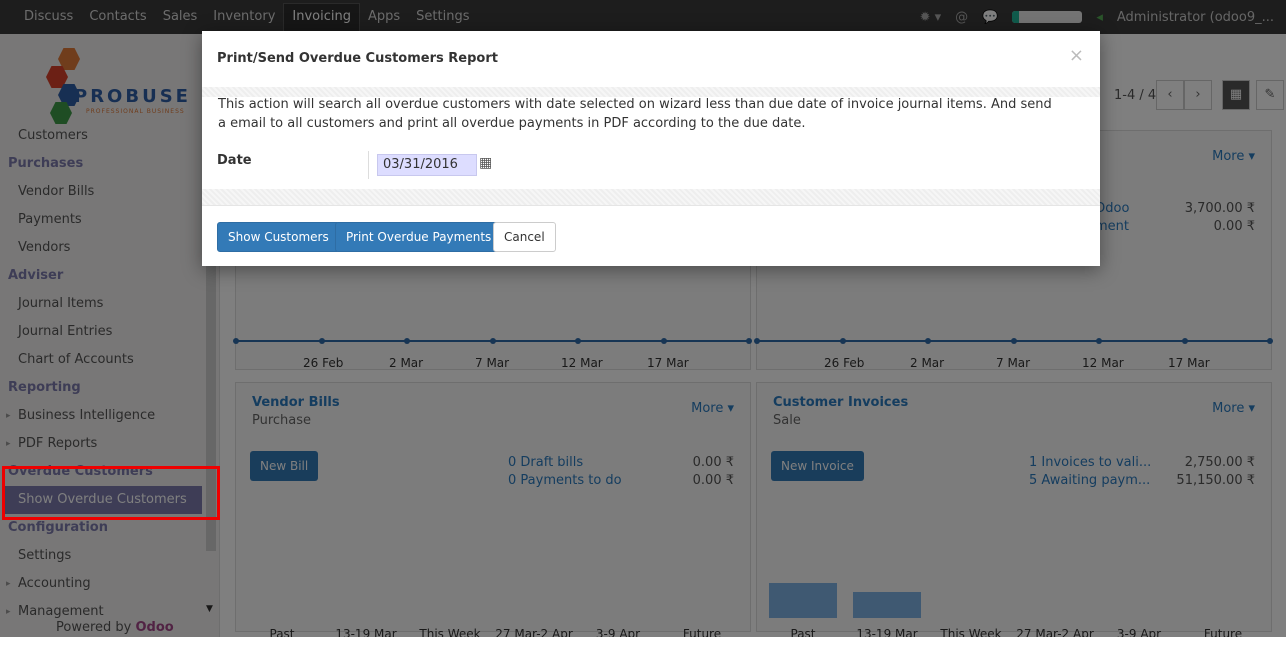  Describe the element at coordinates (485, 163) in the screenshot. I see `calendar-icon: ▦` at that location.